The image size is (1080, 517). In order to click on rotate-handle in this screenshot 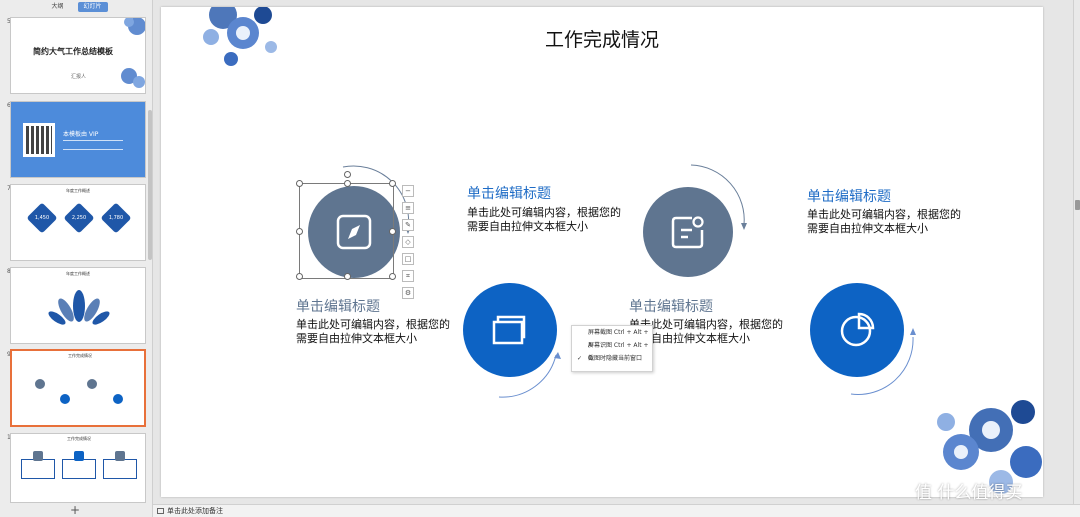, I will do `click(347, 174)`.